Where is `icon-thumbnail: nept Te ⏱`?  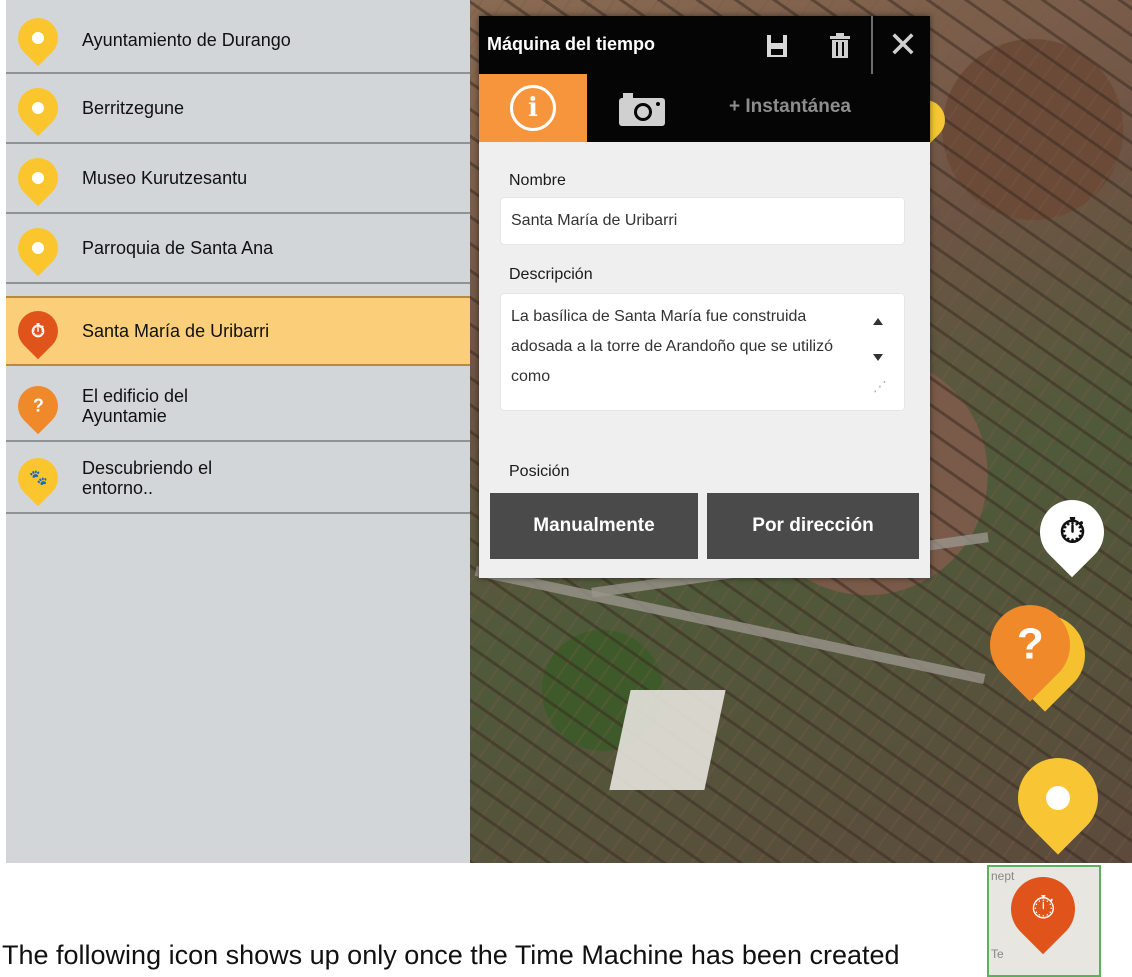
icon-thumbnail: nept Te ⏱ is located at coordinates (1044, 921).